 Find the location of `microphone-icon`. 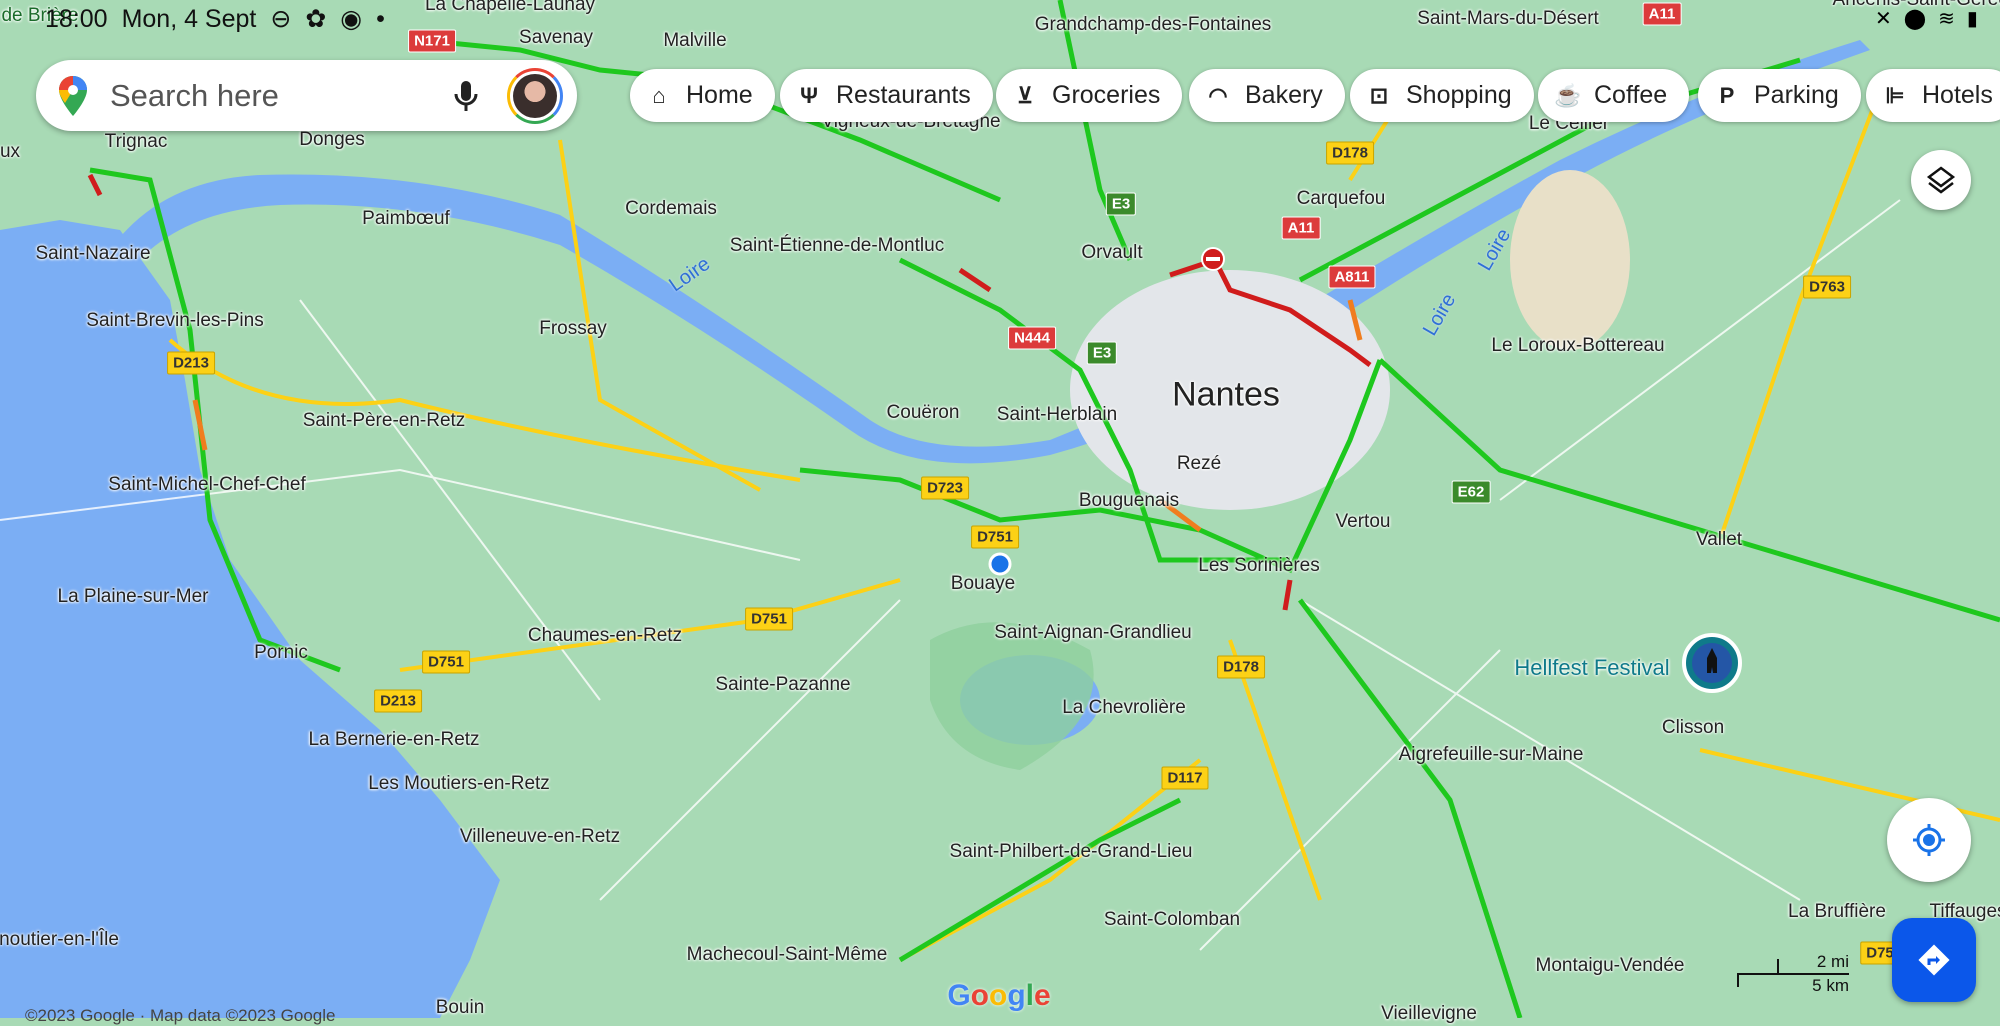

microphone-icon is located at coordinates (466, 96).